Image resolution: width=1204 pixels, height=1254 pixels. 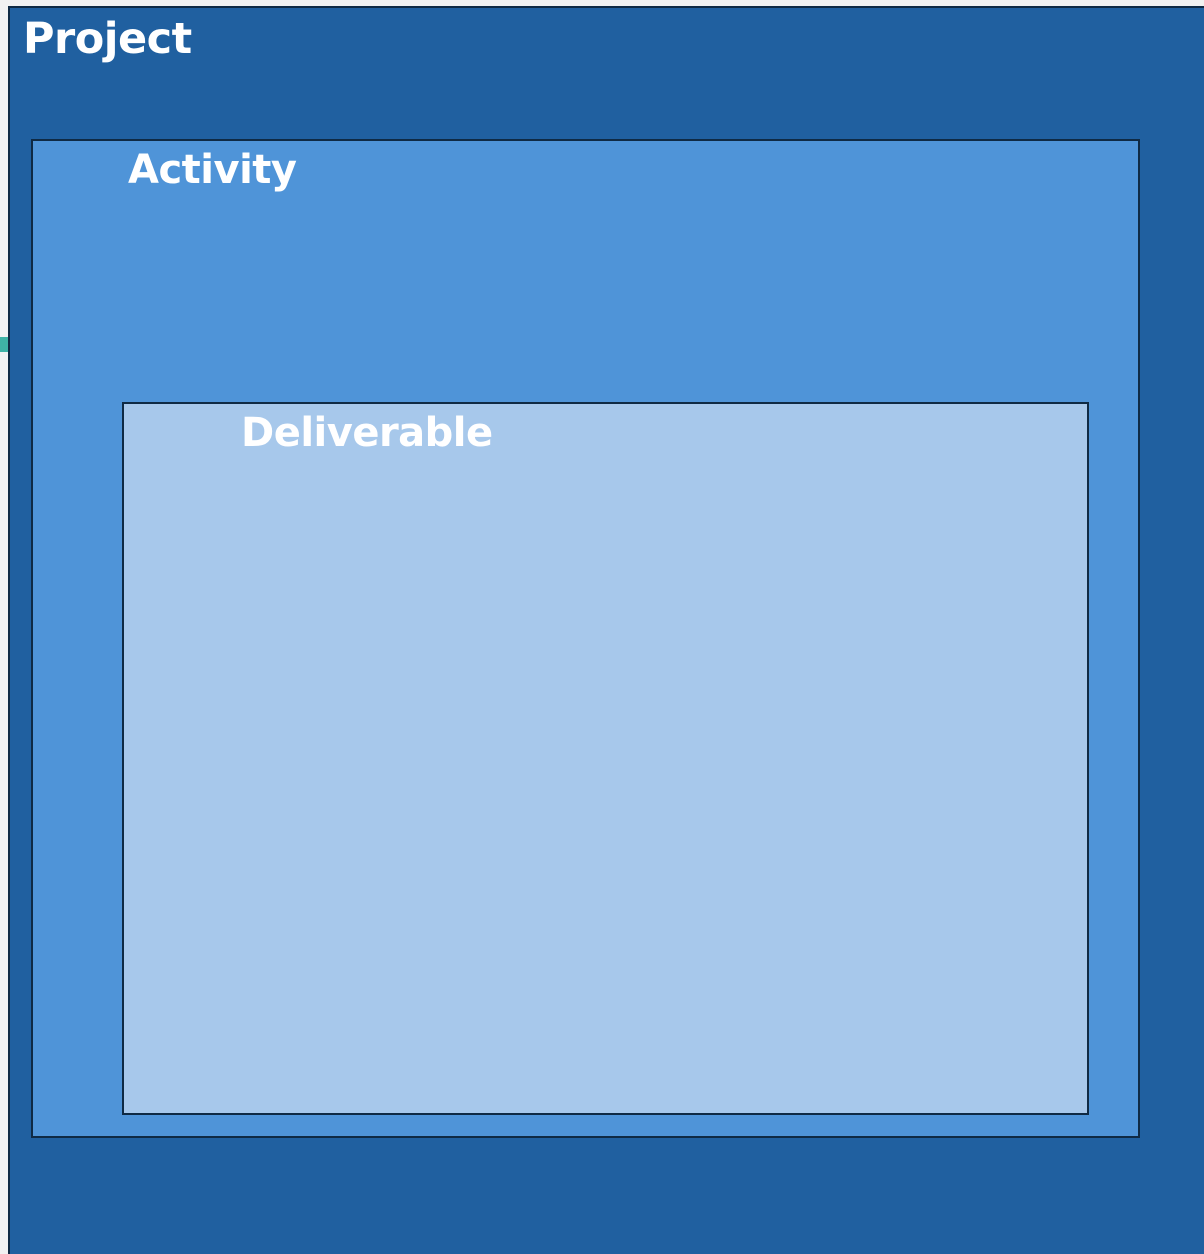 I want to click on activity-label: Activity, so click(x=212, y=170).